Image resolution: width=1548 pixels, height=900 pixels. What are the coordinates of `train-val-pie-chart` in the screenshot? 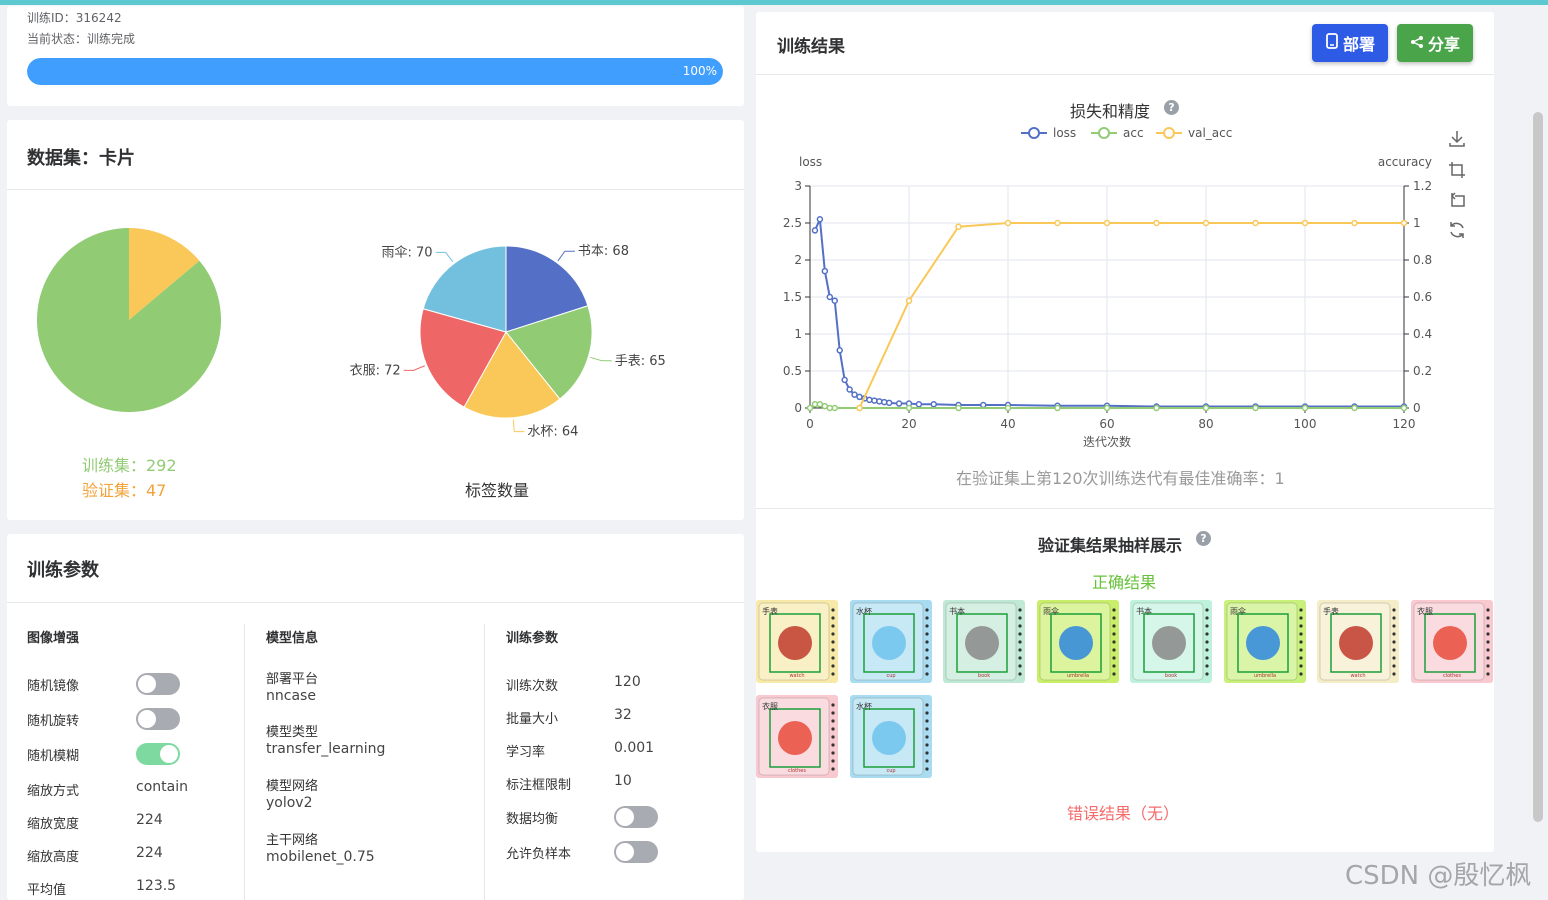 It's located at (129, 320).